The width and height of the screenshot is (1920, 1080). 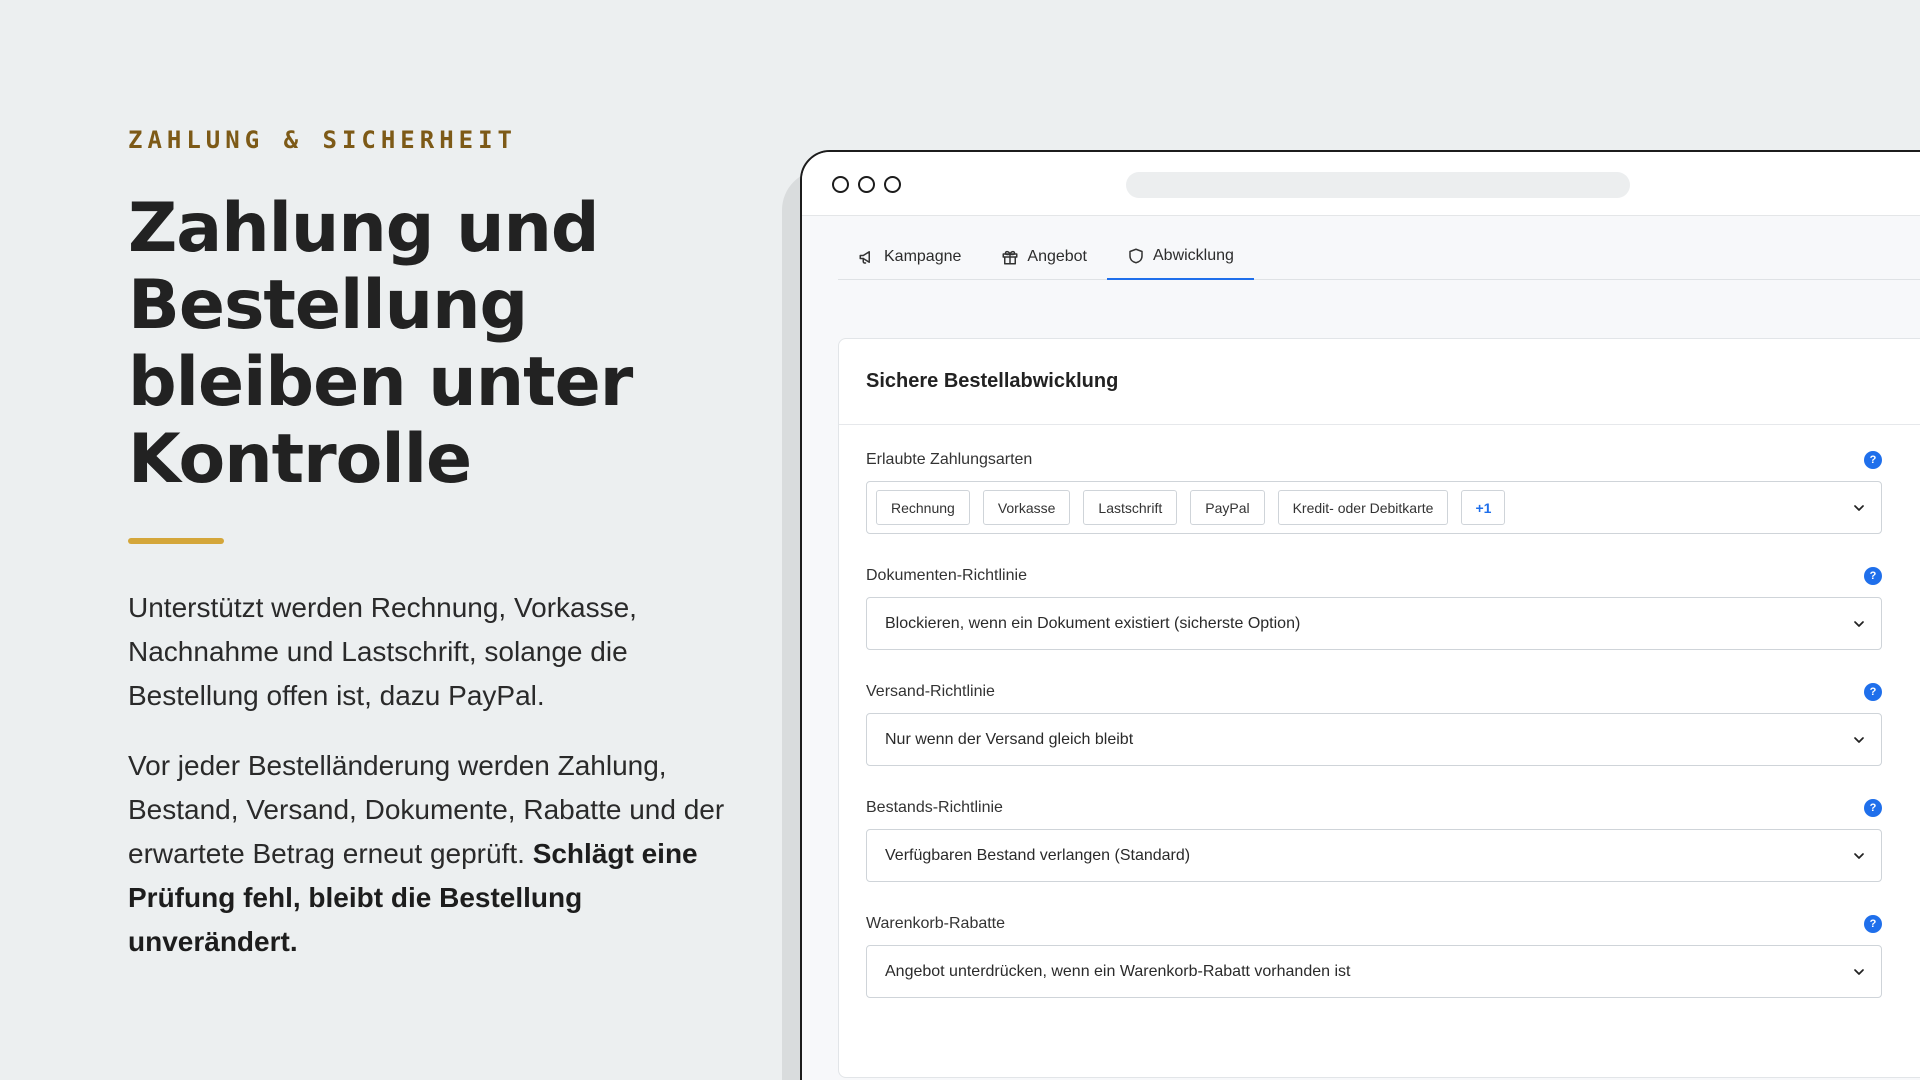 I want to click on field-label-wrap: Erlaubte Zahlungsarten ?, so click(x=1374, y=460).